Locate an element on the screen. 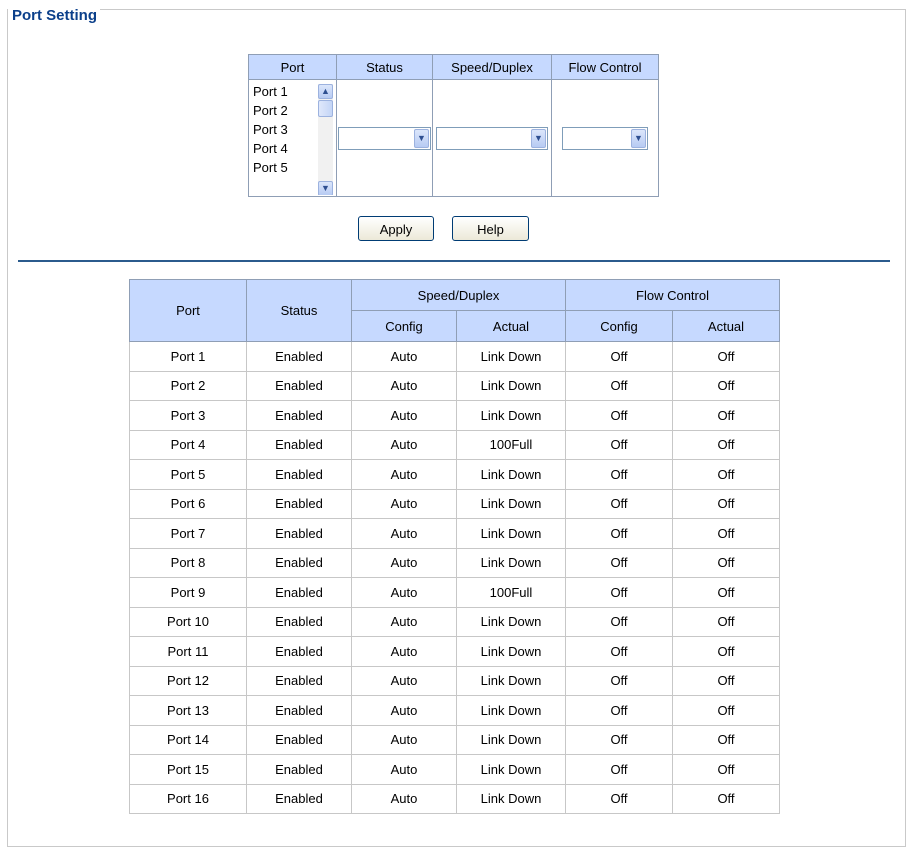 The width and height of the screenshot is (908, 851). cell-port: Port 15 is located at coordinates (188, 769).